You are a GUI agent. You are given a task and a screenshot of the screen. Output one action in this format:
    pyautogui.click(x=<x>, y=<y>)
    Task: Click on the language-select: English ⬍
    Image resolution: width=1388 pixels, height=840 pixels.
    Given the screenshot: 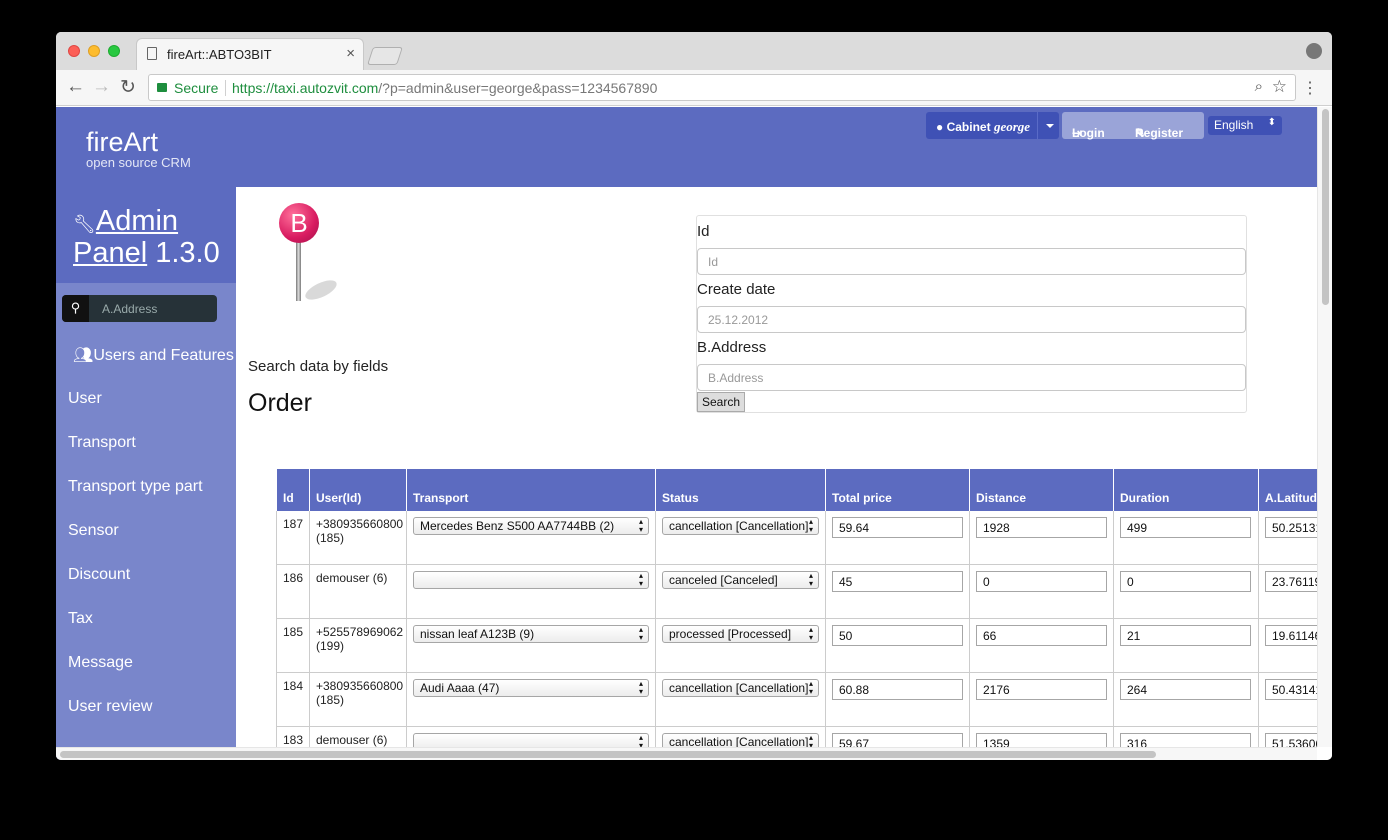 What is the action you would take?
    pyautogui.click(x=1245, y=125)
    